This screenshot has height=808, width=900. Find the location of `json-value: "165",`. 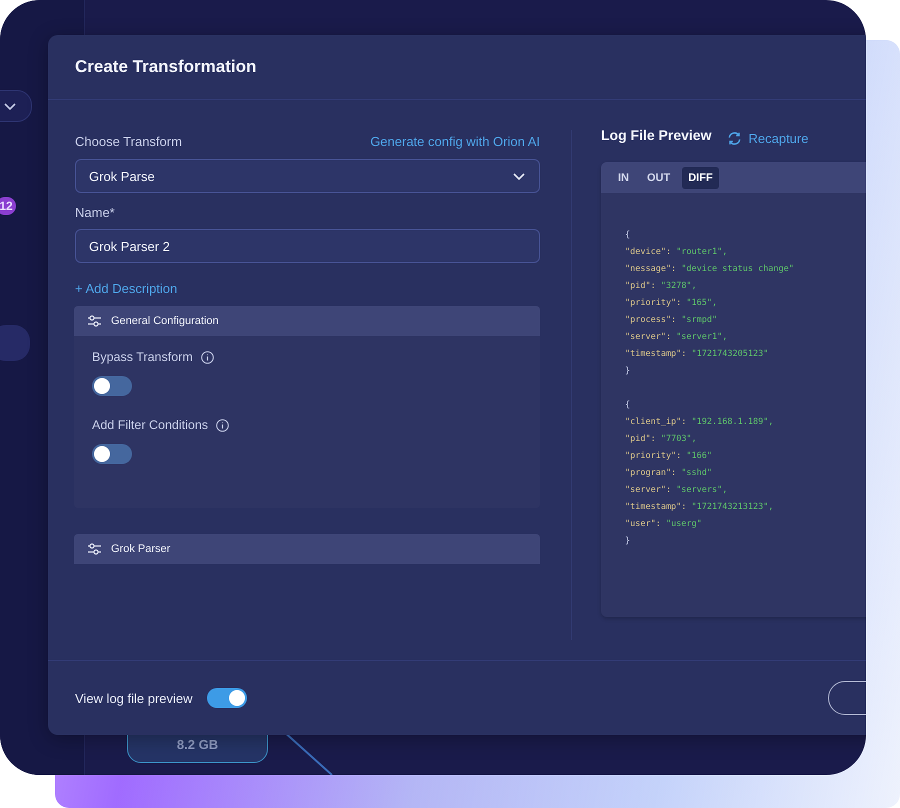

json-value: "165", is located at coordinates (702, 303).